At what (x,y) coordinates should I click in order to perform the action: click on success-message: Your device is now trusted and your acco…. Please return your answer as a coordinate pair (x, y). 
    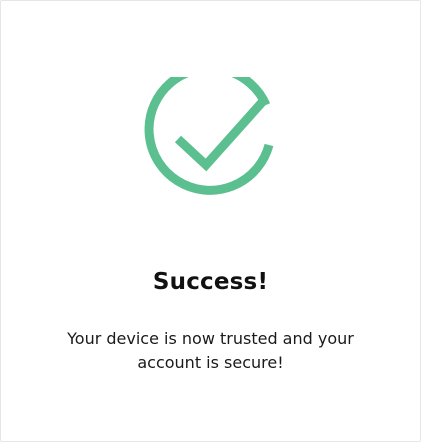
    Looking at the image, I should click on (210, 351).